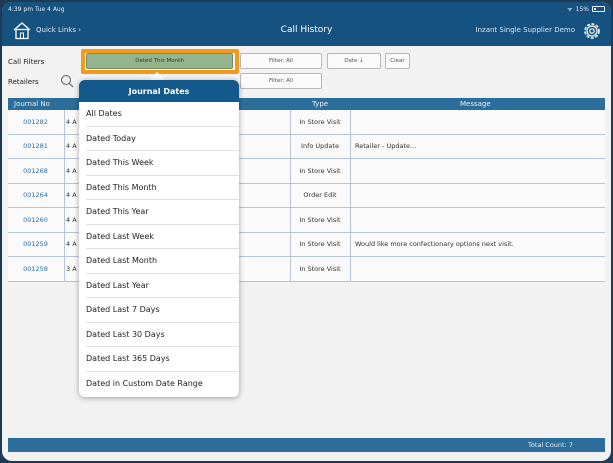  What do you see at coordinates (550, 445) in the screenshot?
I see `total-count: Total Count: 7` at bounding box center [550, 445].